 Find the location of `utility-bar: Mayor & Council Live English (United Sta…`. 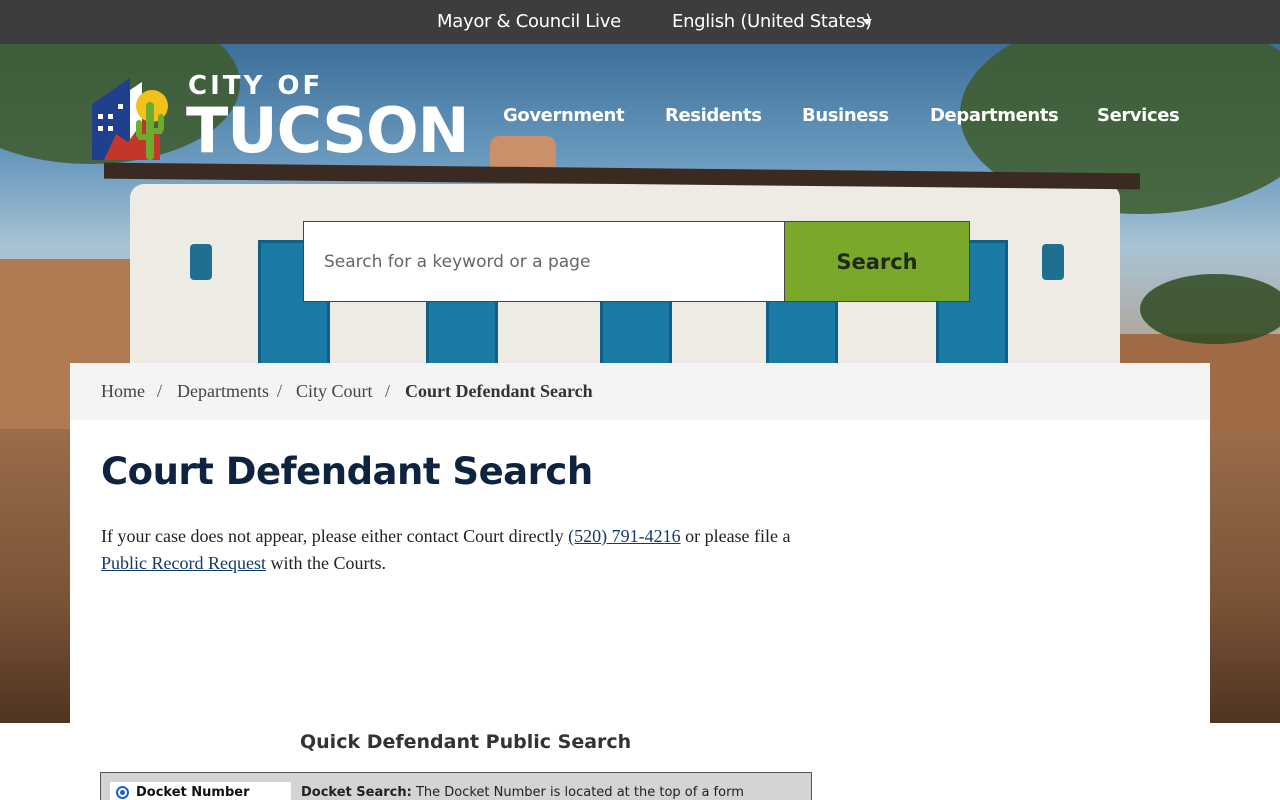

utility-bar: Mayor & Council Live English (United Sta… is located at coordinates (640, 22).